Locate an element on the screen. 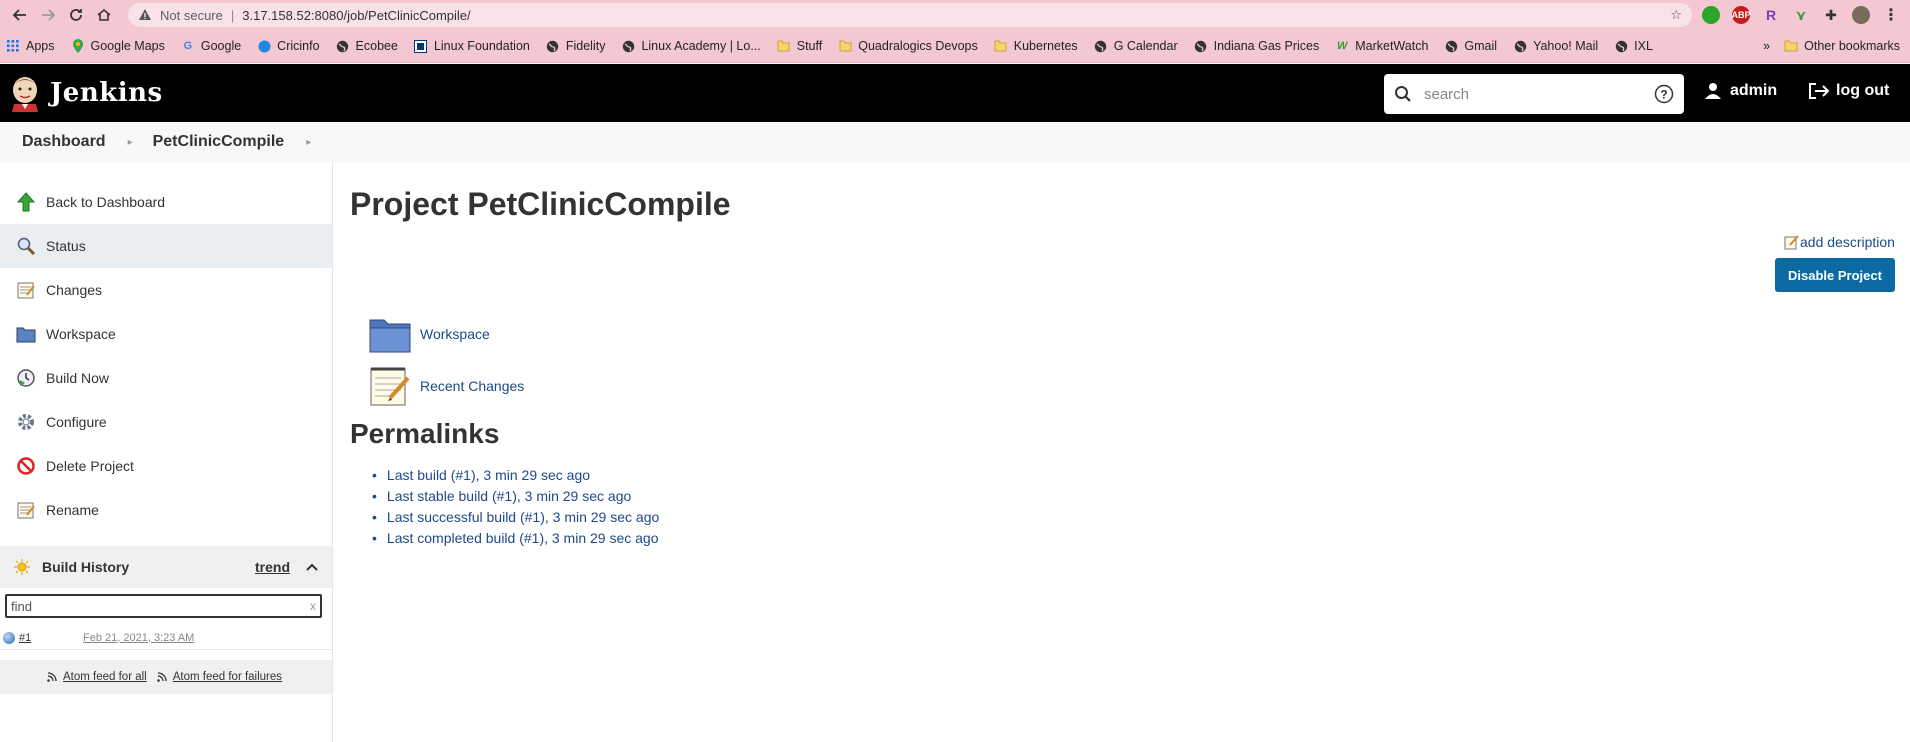 This screenshot has width=1910, height=742. task-label: Status is located at coordinates (66, 246).